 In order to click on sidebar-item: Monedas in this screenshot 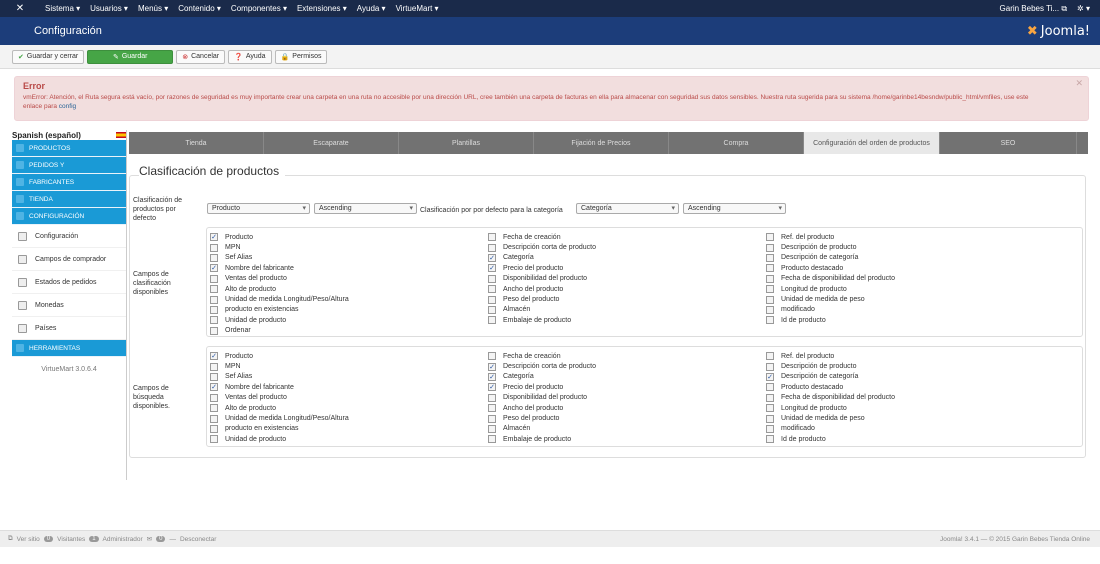, I will do `click(69, 305)`.